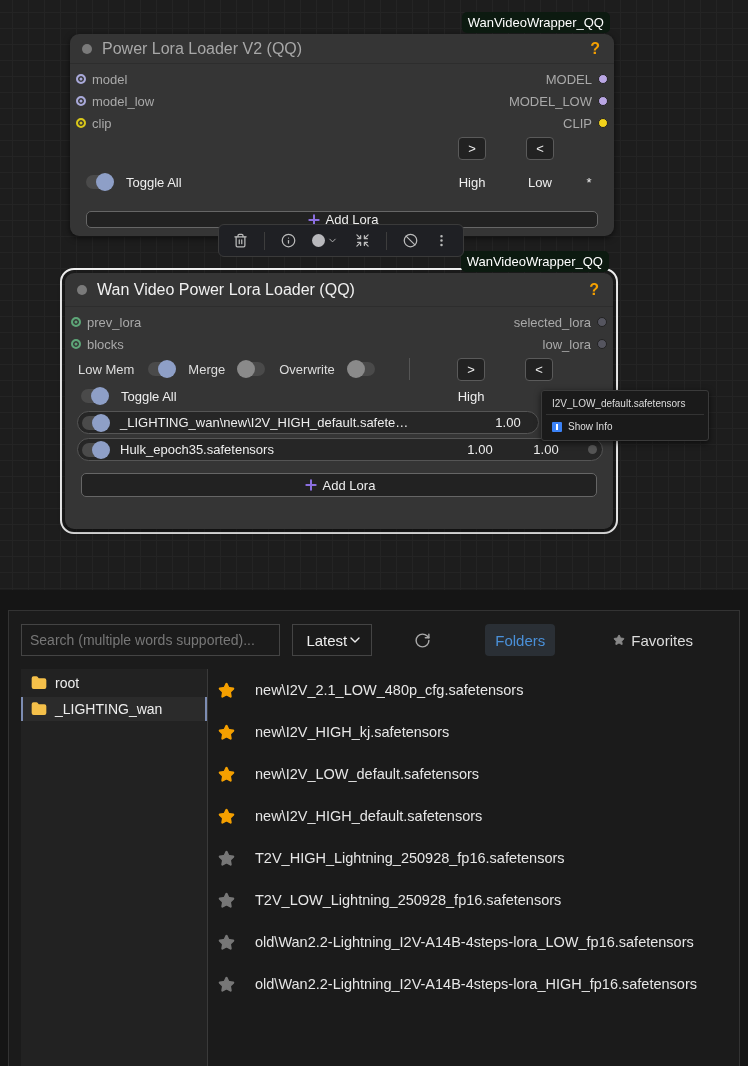 The height and width of the screenshot is (1066, 748). What do you see at coordinates (566, 344) in the screenshot?
I see `output-label: low_lora` at bounding box center [566, 344].